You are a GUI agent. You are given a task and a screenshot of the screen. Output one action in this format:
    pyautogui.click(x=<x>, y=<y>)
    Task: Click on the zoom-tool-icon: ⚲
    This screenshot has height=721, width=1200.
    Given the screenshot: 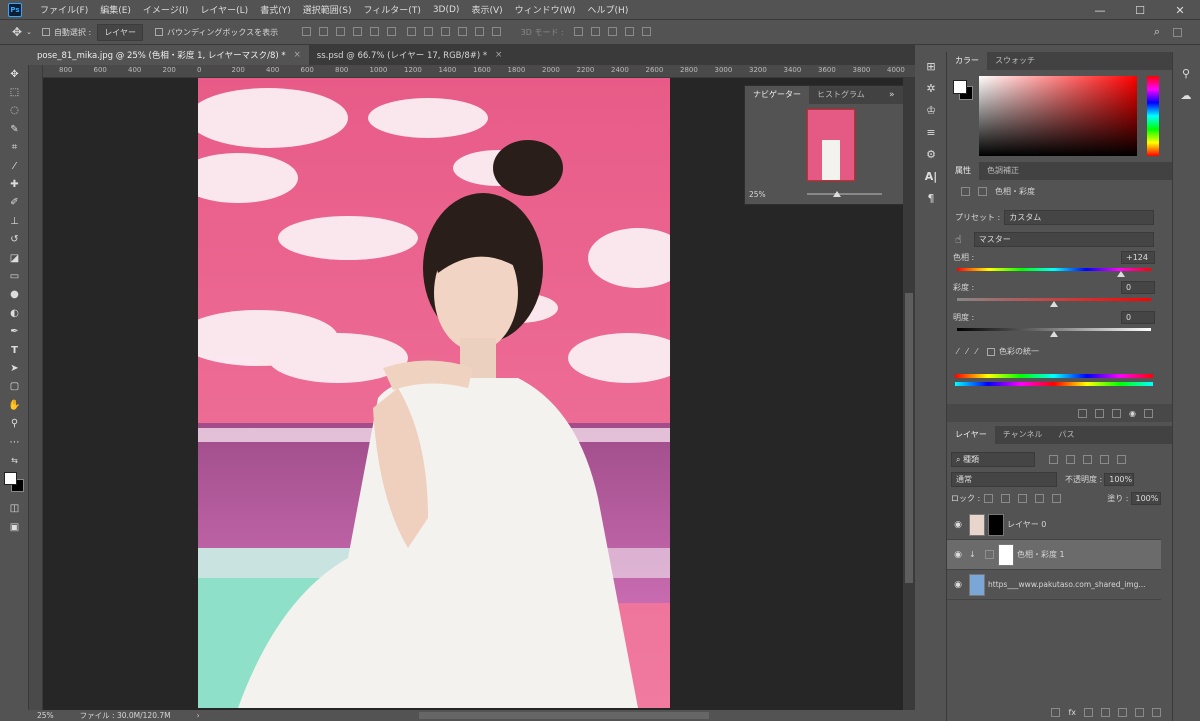 What is the action you would take?
    pyautogui.click(x=14, y=423)
    